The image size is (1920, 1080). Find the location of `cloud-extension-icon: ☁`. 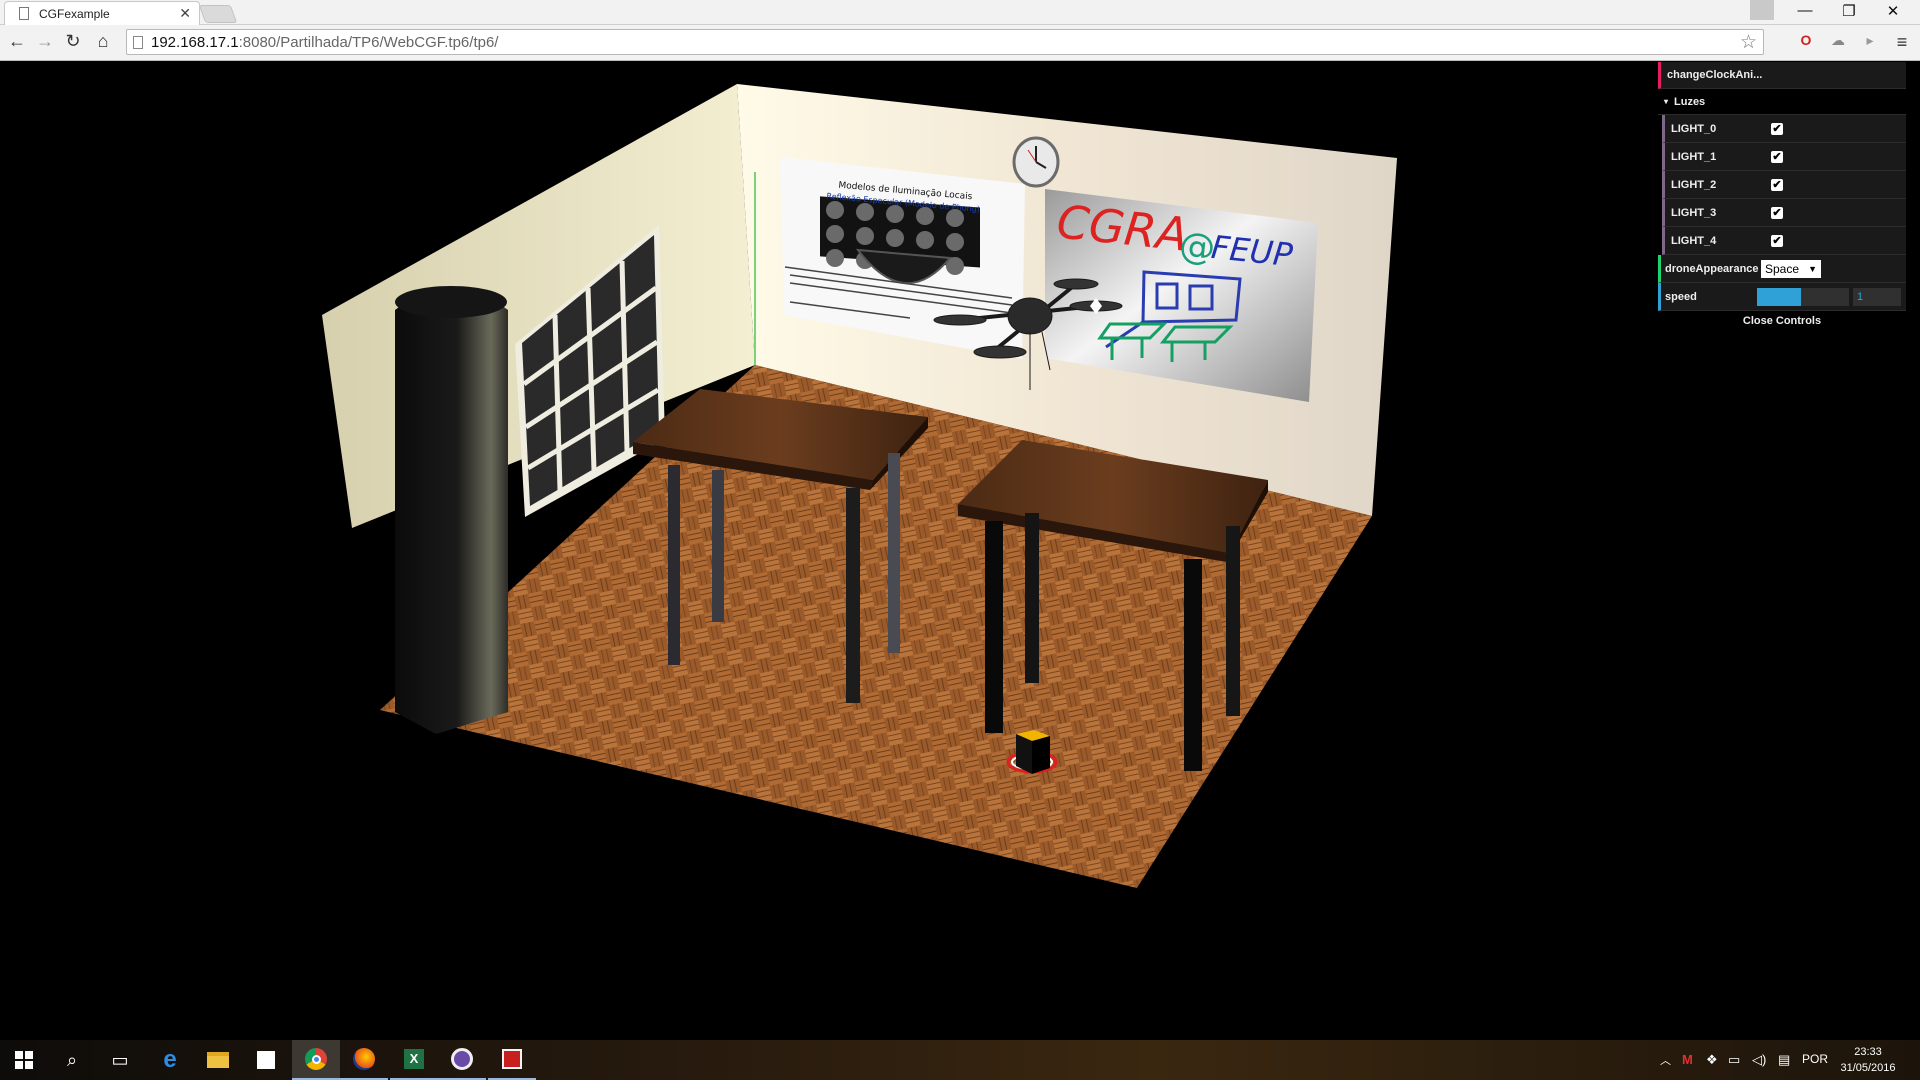

cloud-extension-icon: ☁ is located at coordinates (1838, 42).